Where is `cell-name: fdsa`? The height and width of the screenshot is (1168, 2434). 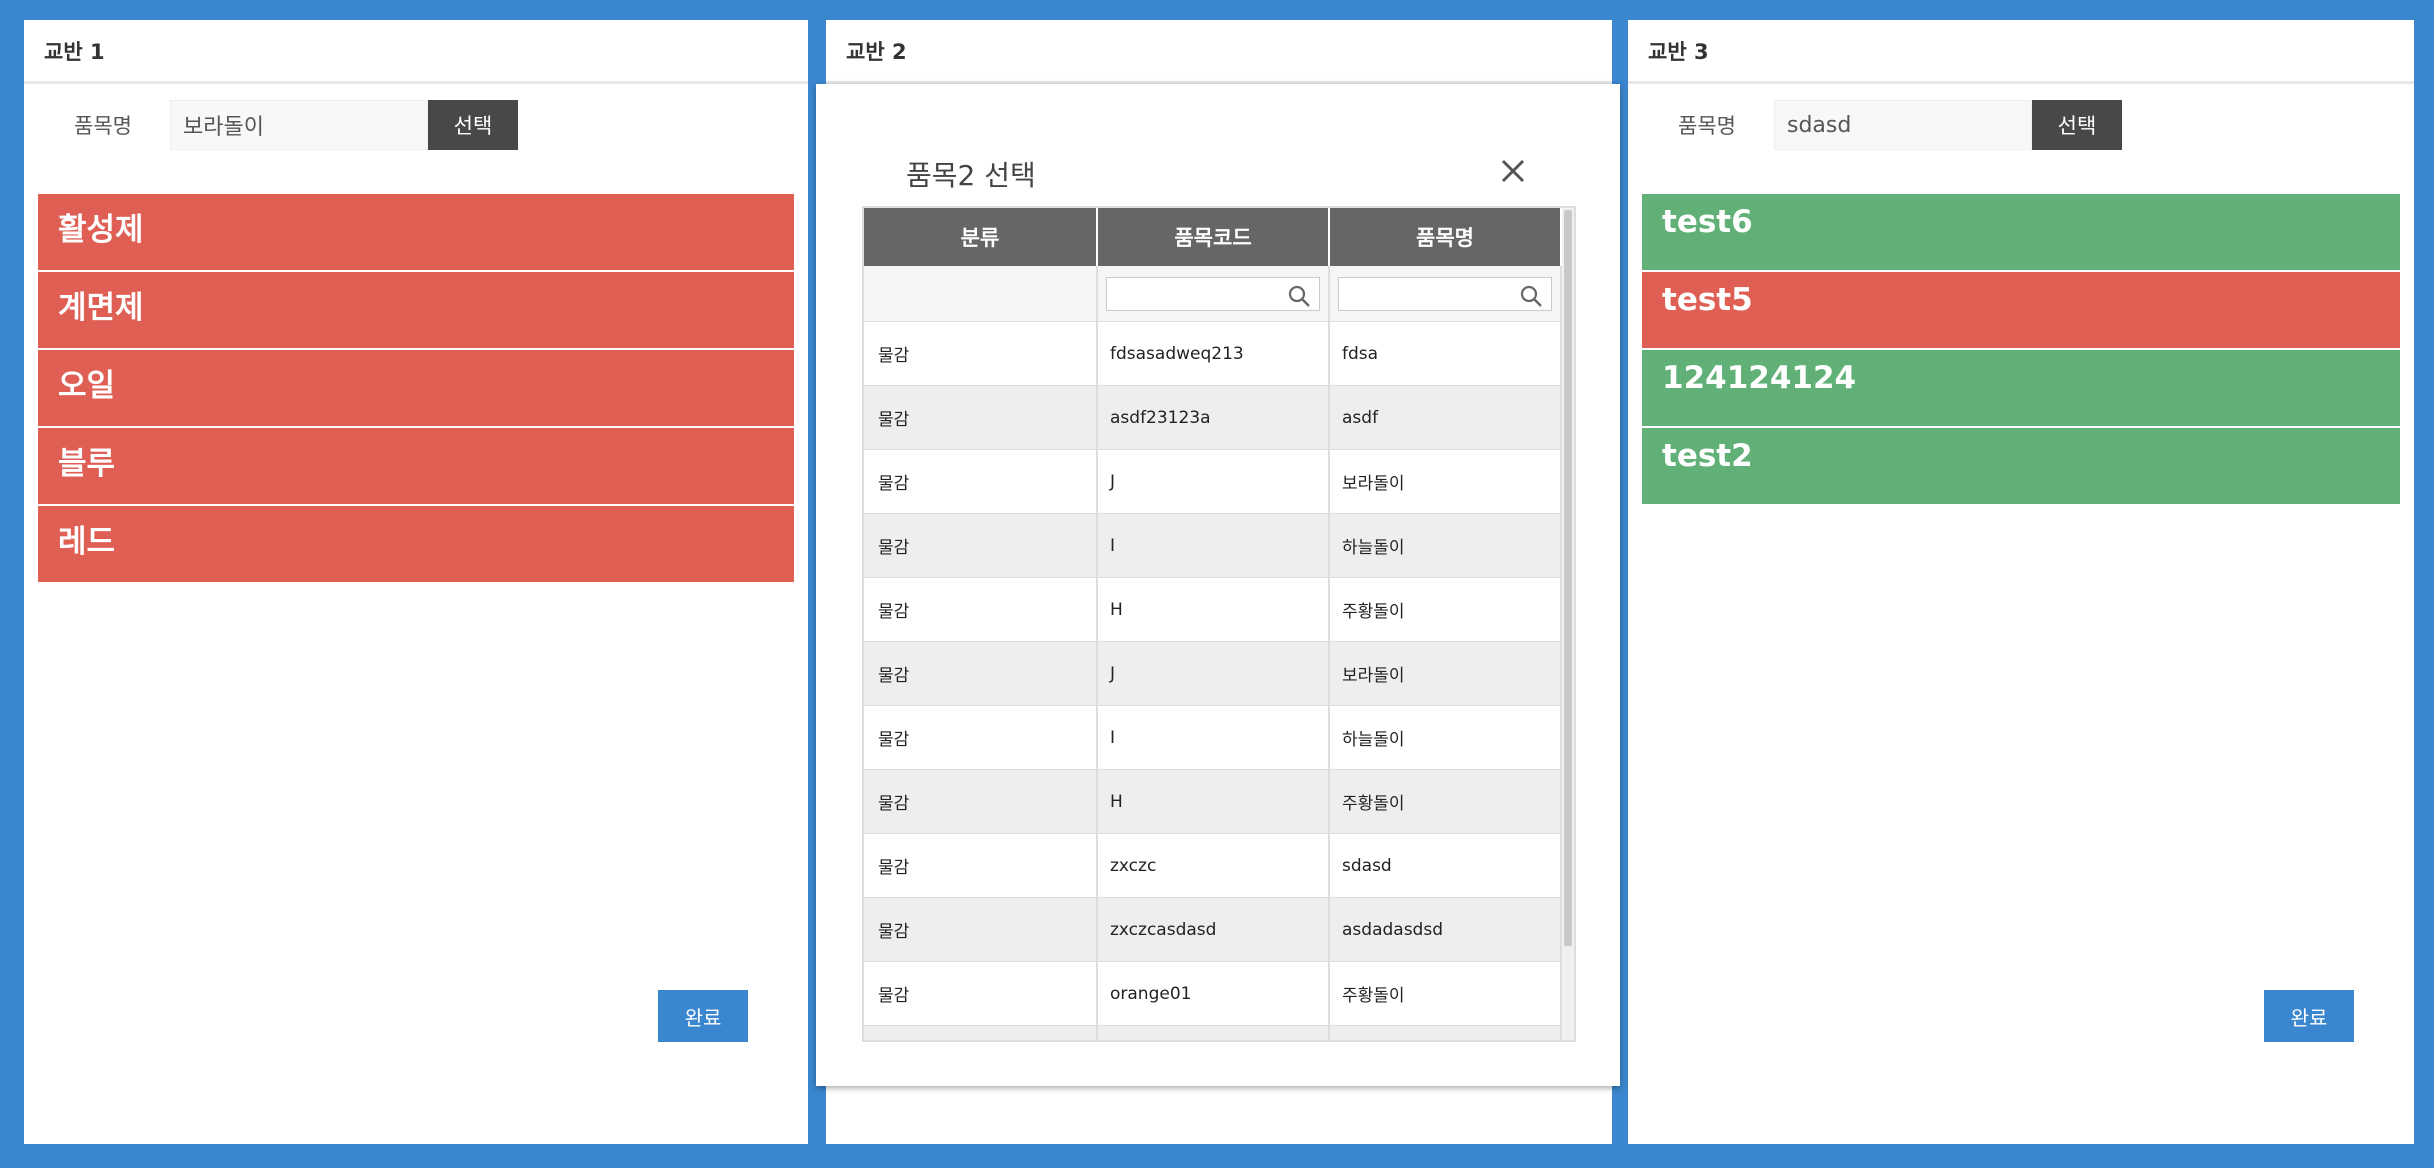 cell-name: fdsa is located at coordinates (1446, 353).